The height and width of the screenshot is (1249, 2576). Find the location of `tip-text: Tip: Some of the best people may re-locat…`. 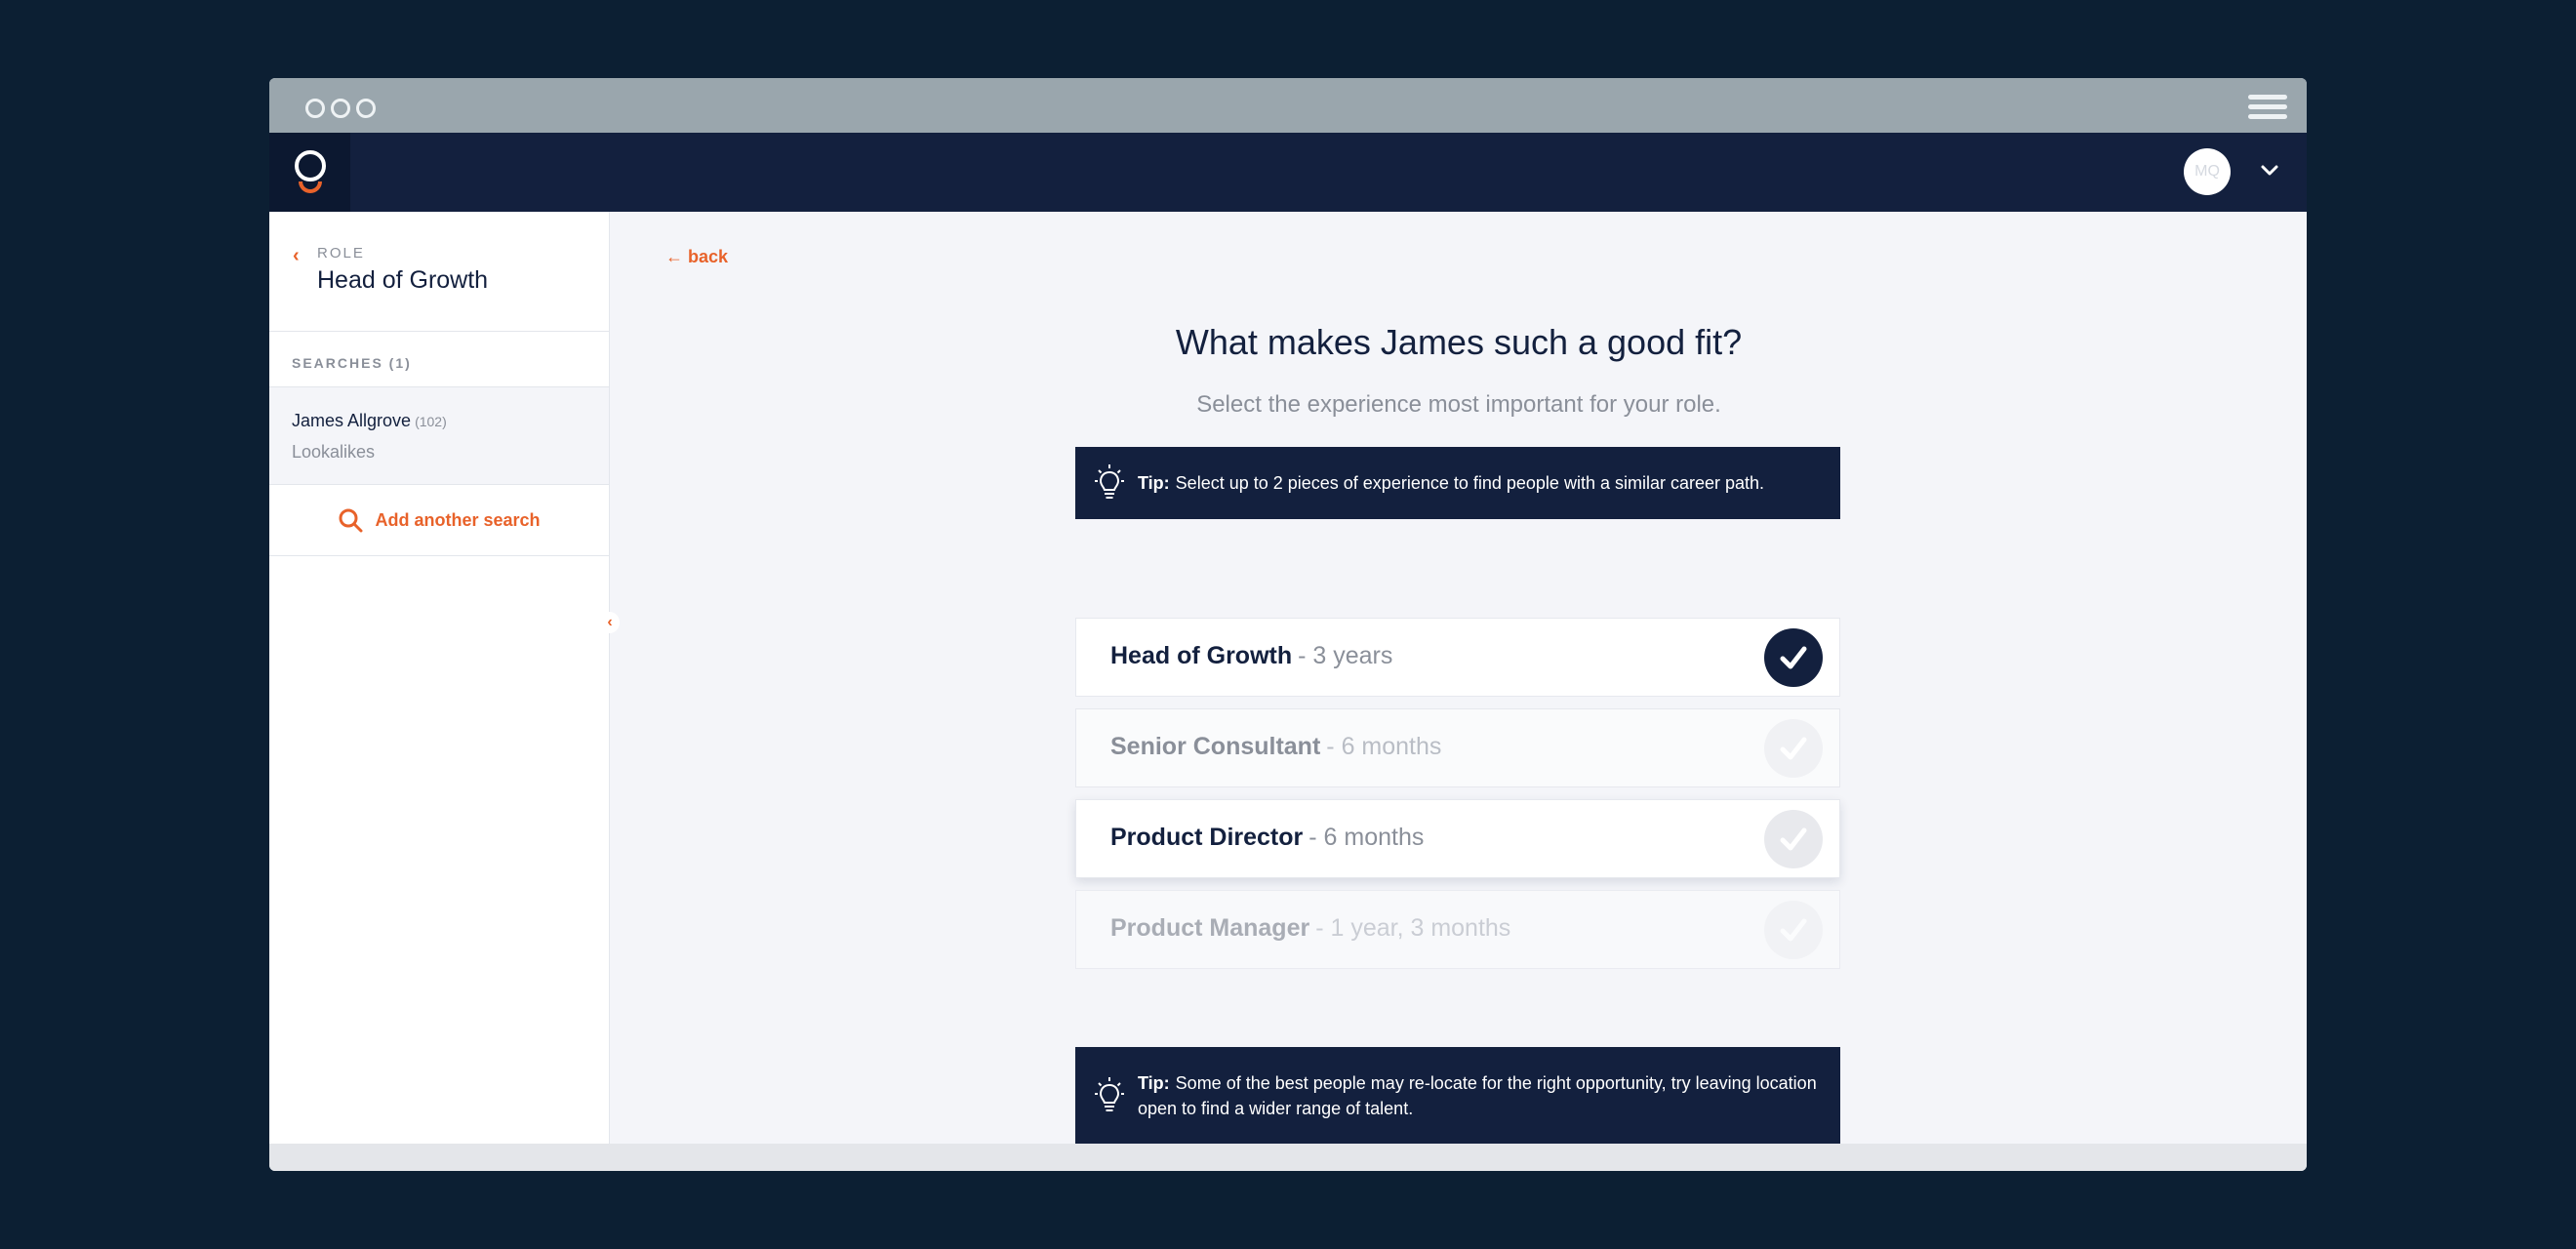

tip-text: Tip: Some of the best people may re-locat… is located at coordinates (1479, 1095).